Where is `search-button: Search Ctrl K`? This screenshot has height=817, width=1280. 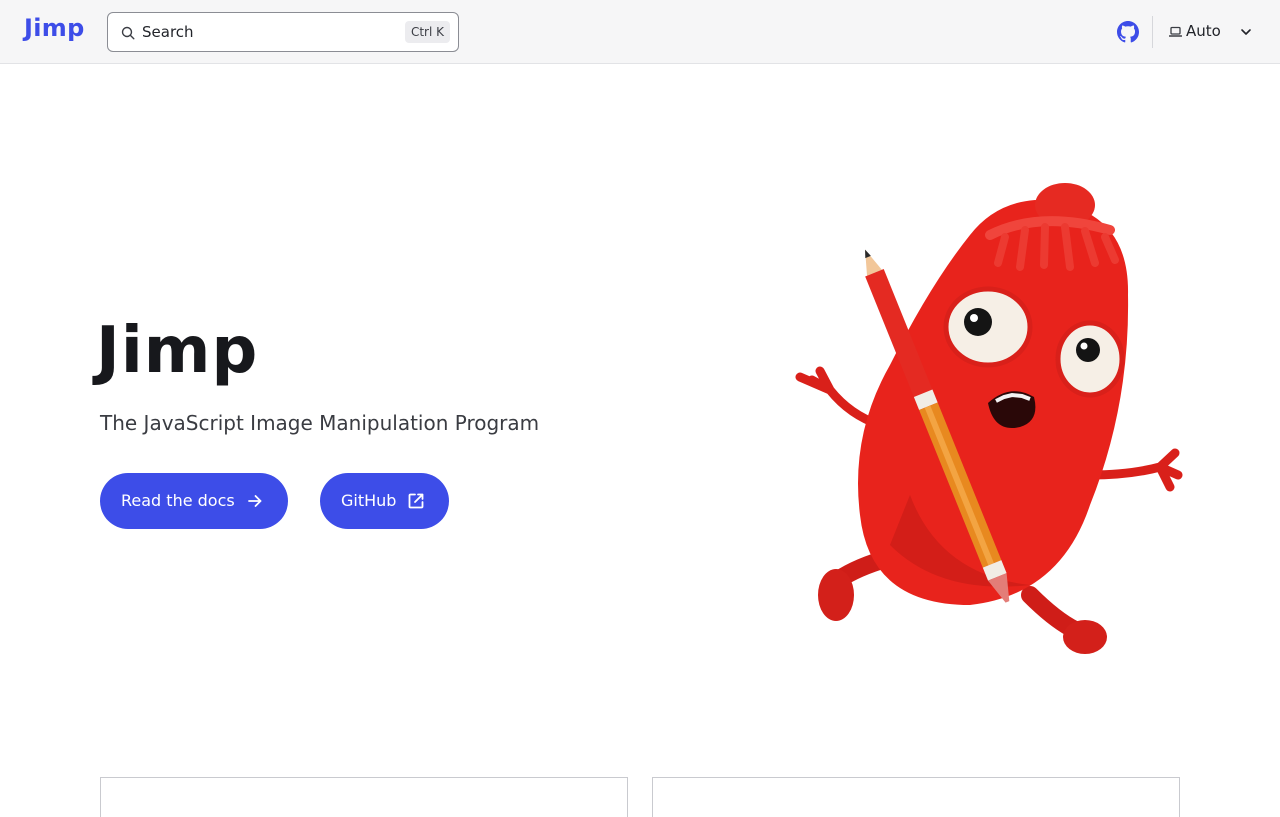 search-button: Search Ctrl K is located at coordinates (283, 32).